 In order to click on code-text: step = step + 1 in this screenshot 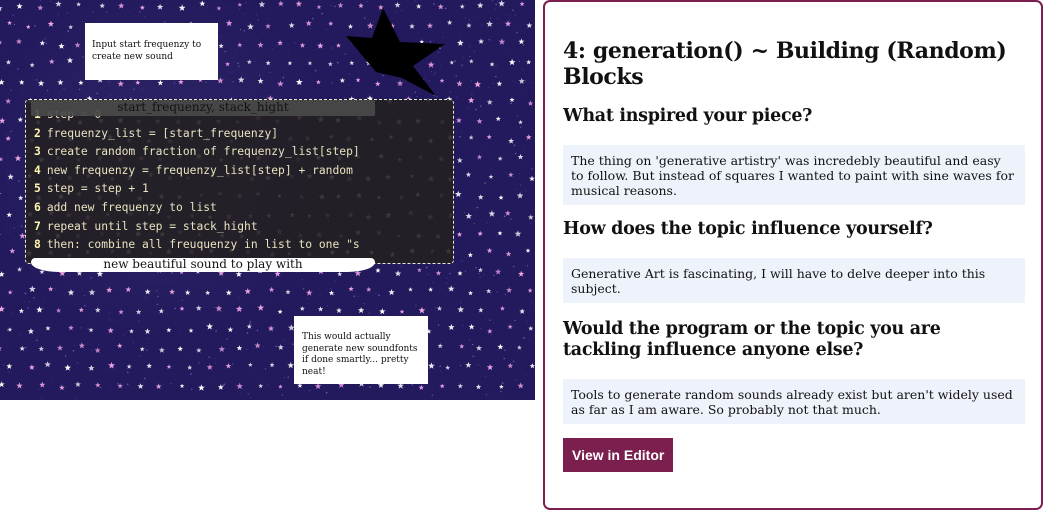, I will do `click(97, 189)`.